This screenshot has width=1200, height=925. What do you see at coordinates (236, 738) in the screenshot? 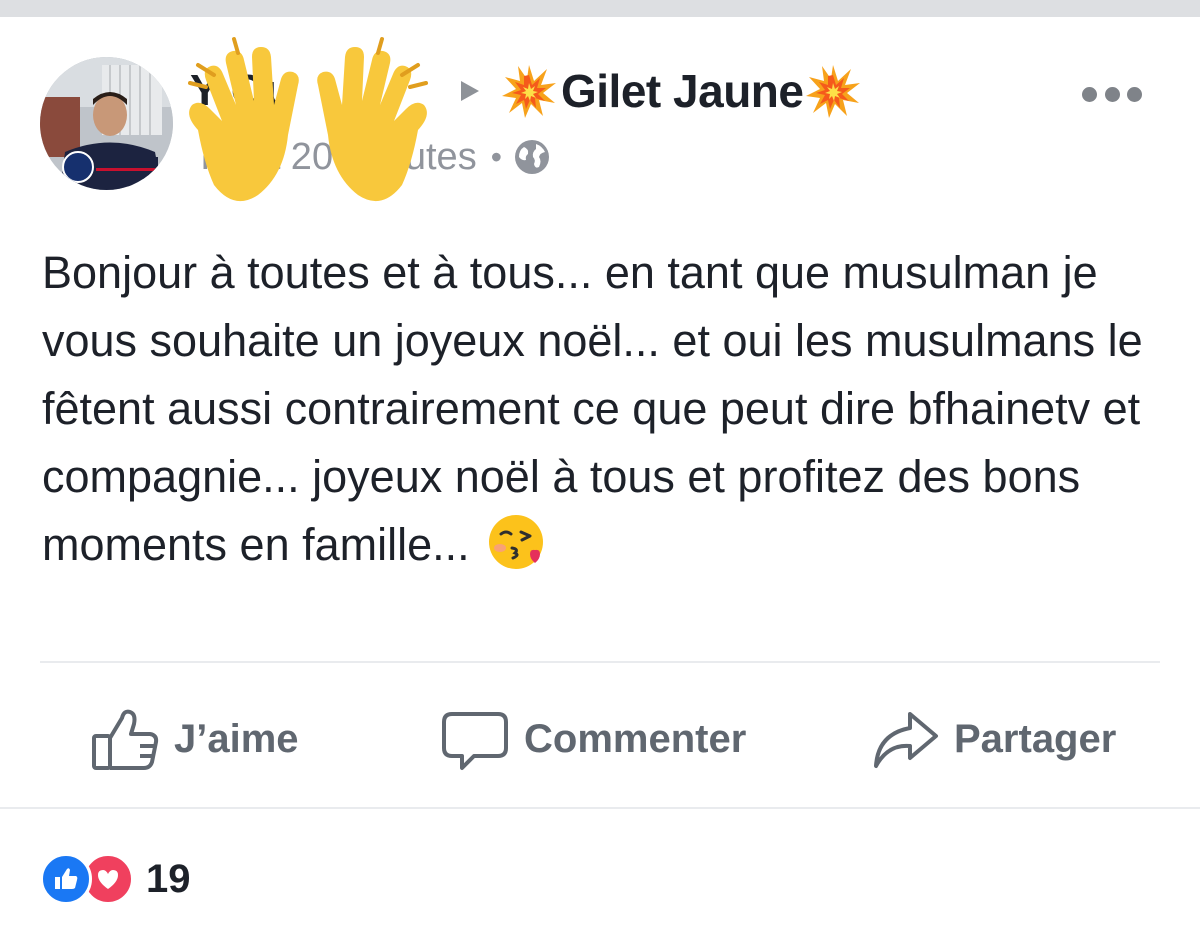
I see `like-label: J’aime` at bounding box center [236, 738].